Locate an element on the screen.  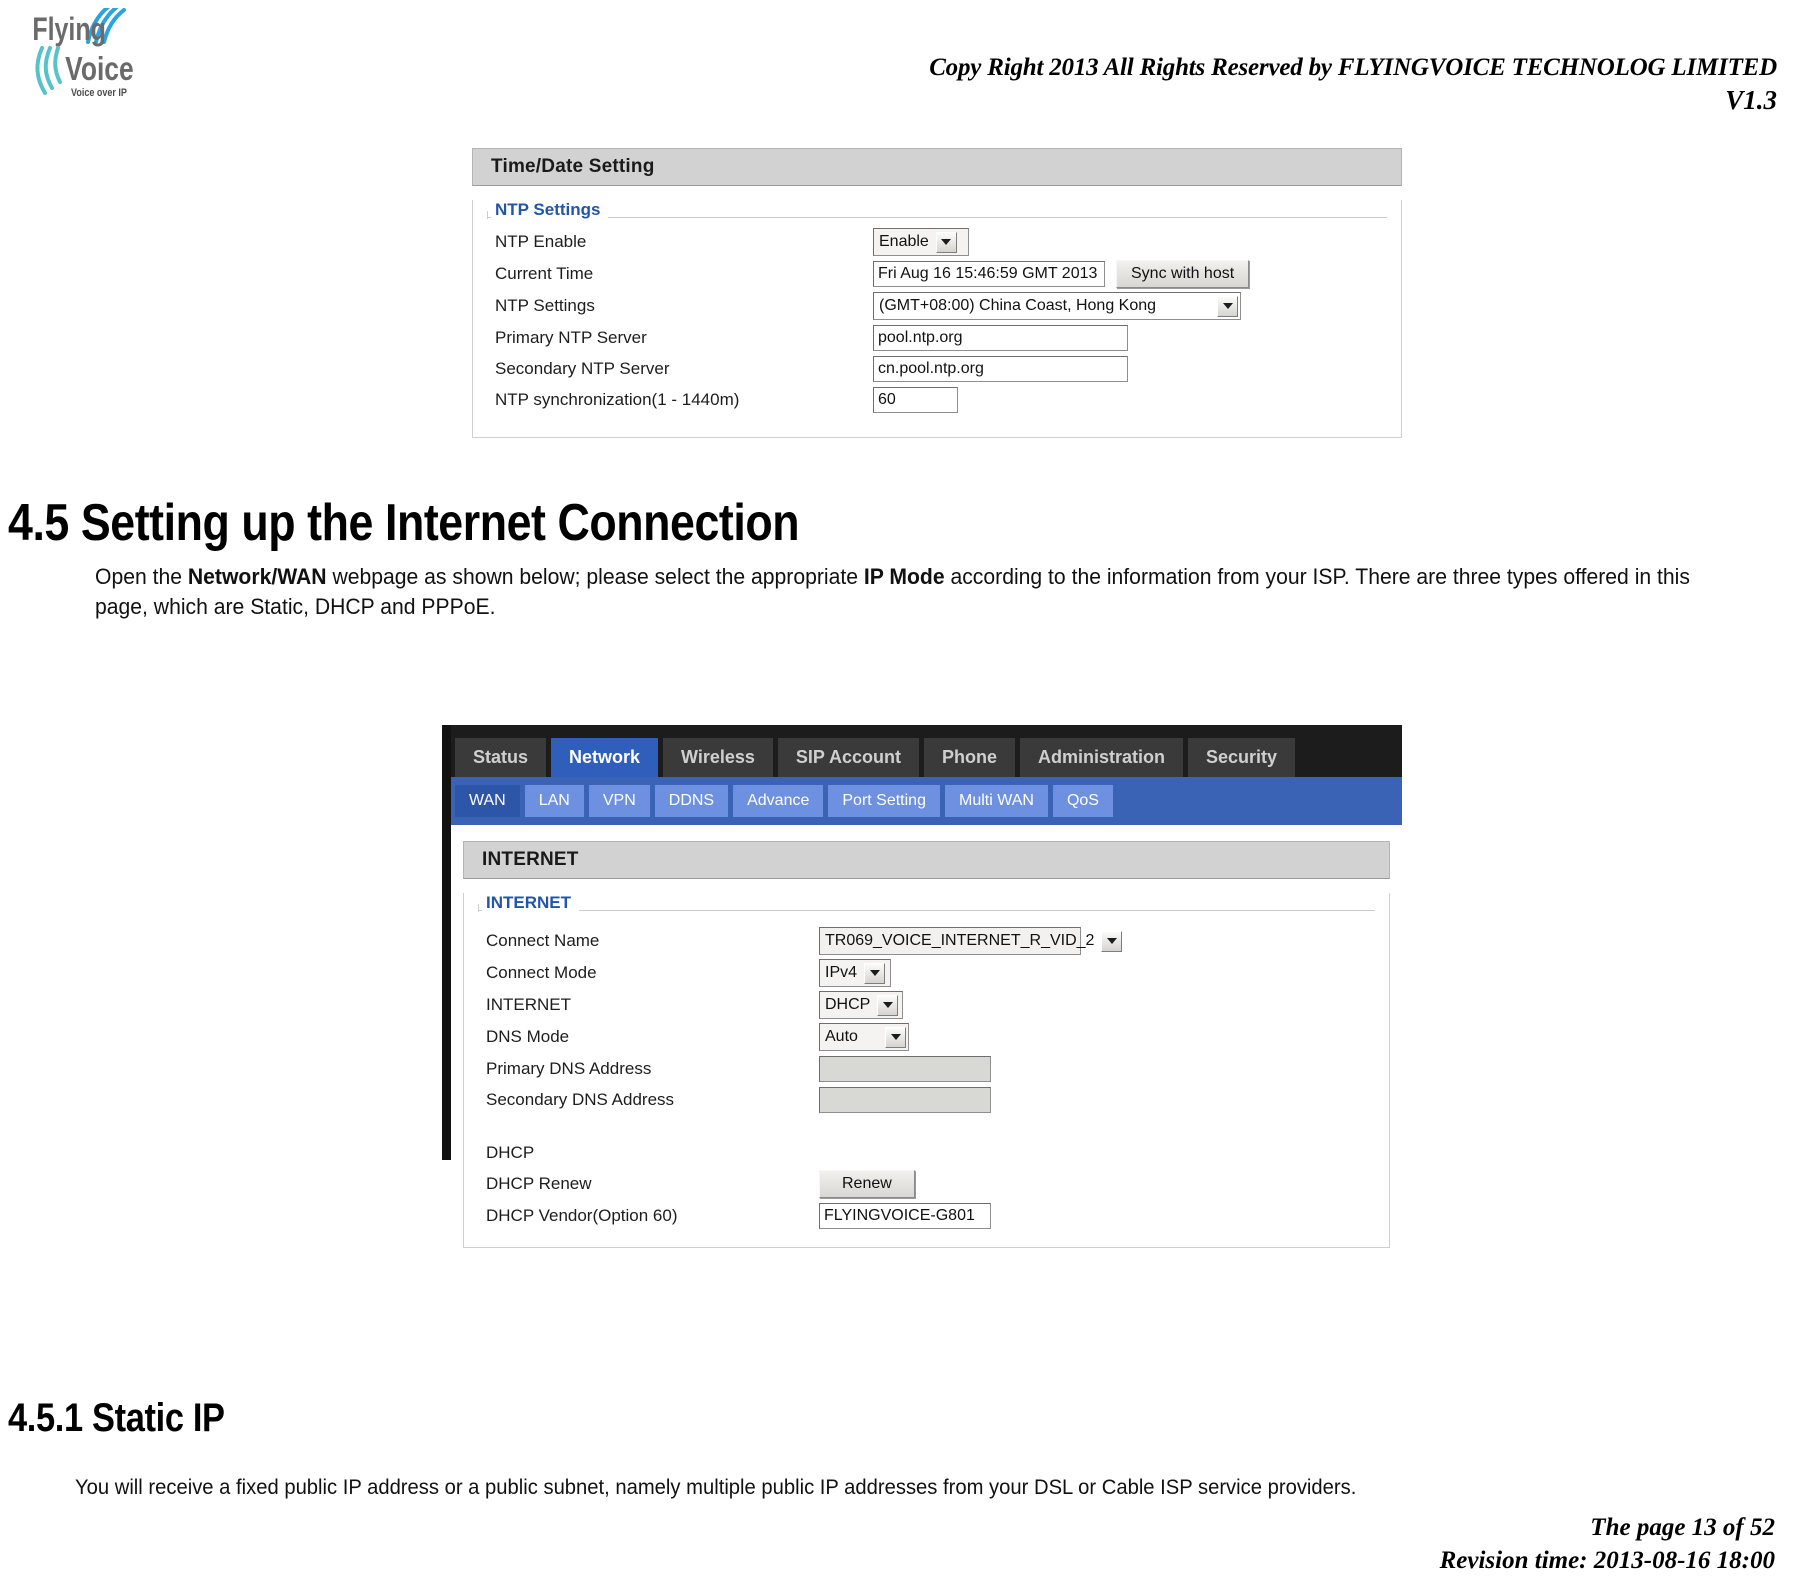
label-connect-mode: Connect Mode is located at coordinates (541, 972).